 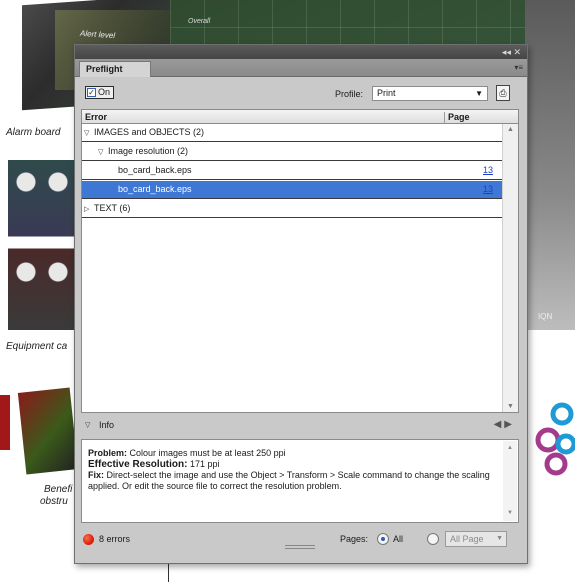 I want to click on panel-menu-icon: ▾≡, so click(x=518, y=67).